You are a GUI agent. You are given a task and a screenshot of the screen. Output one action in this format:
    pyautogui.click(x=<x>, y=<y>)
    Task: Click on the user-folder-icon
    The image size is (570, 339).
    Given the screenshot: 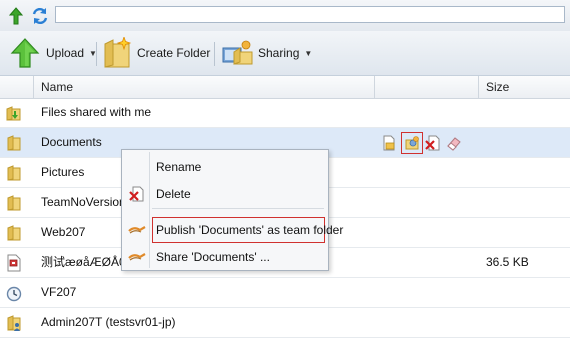 What is the action you would take?
    pyautogui.click(x=14, y=323)
    